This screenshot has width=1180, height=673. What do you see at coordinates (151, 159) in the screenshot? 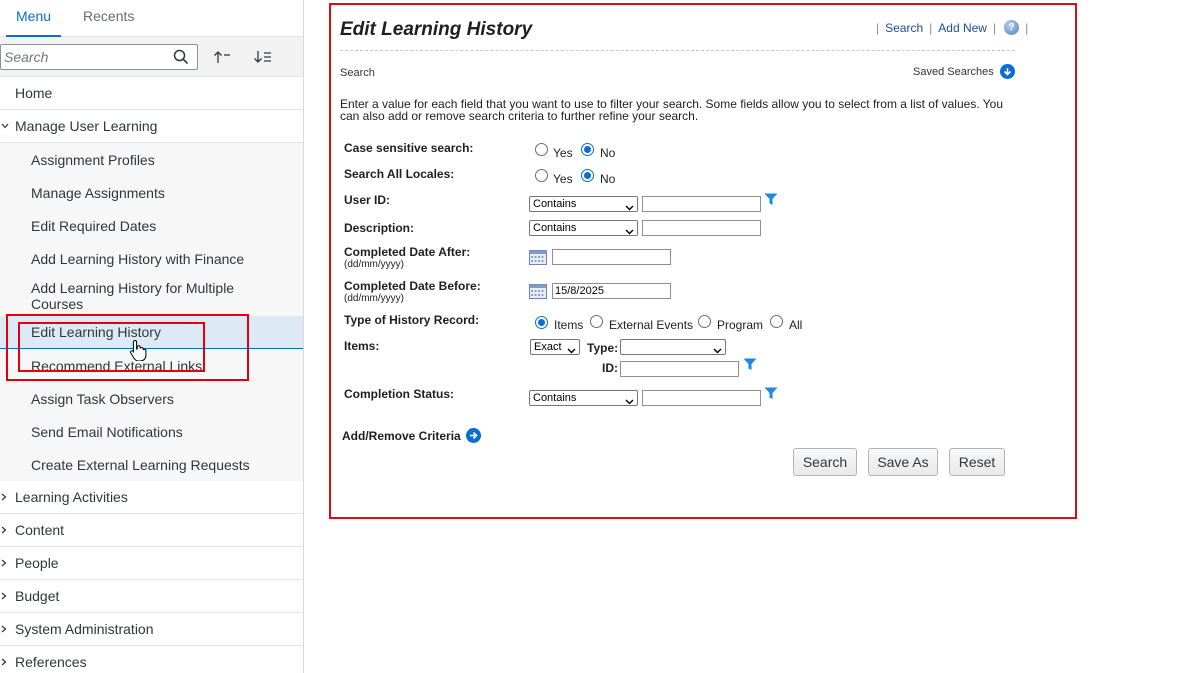
I see `sidebar-item-assignment-profiles: Assignment Profiles` at bounding box center [151, 159].